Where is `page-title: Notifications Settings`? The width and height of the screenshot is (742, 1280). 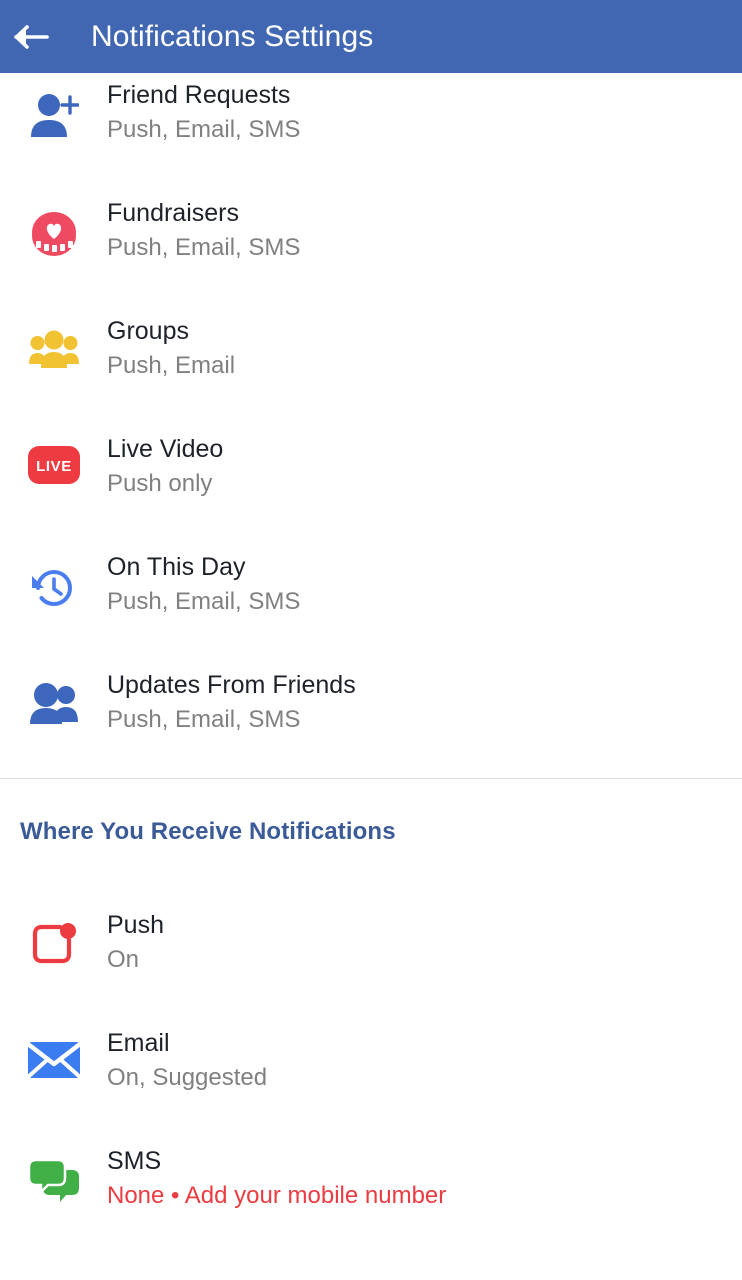 page-title: Notifications Settings is located at coordinates (232, 36).